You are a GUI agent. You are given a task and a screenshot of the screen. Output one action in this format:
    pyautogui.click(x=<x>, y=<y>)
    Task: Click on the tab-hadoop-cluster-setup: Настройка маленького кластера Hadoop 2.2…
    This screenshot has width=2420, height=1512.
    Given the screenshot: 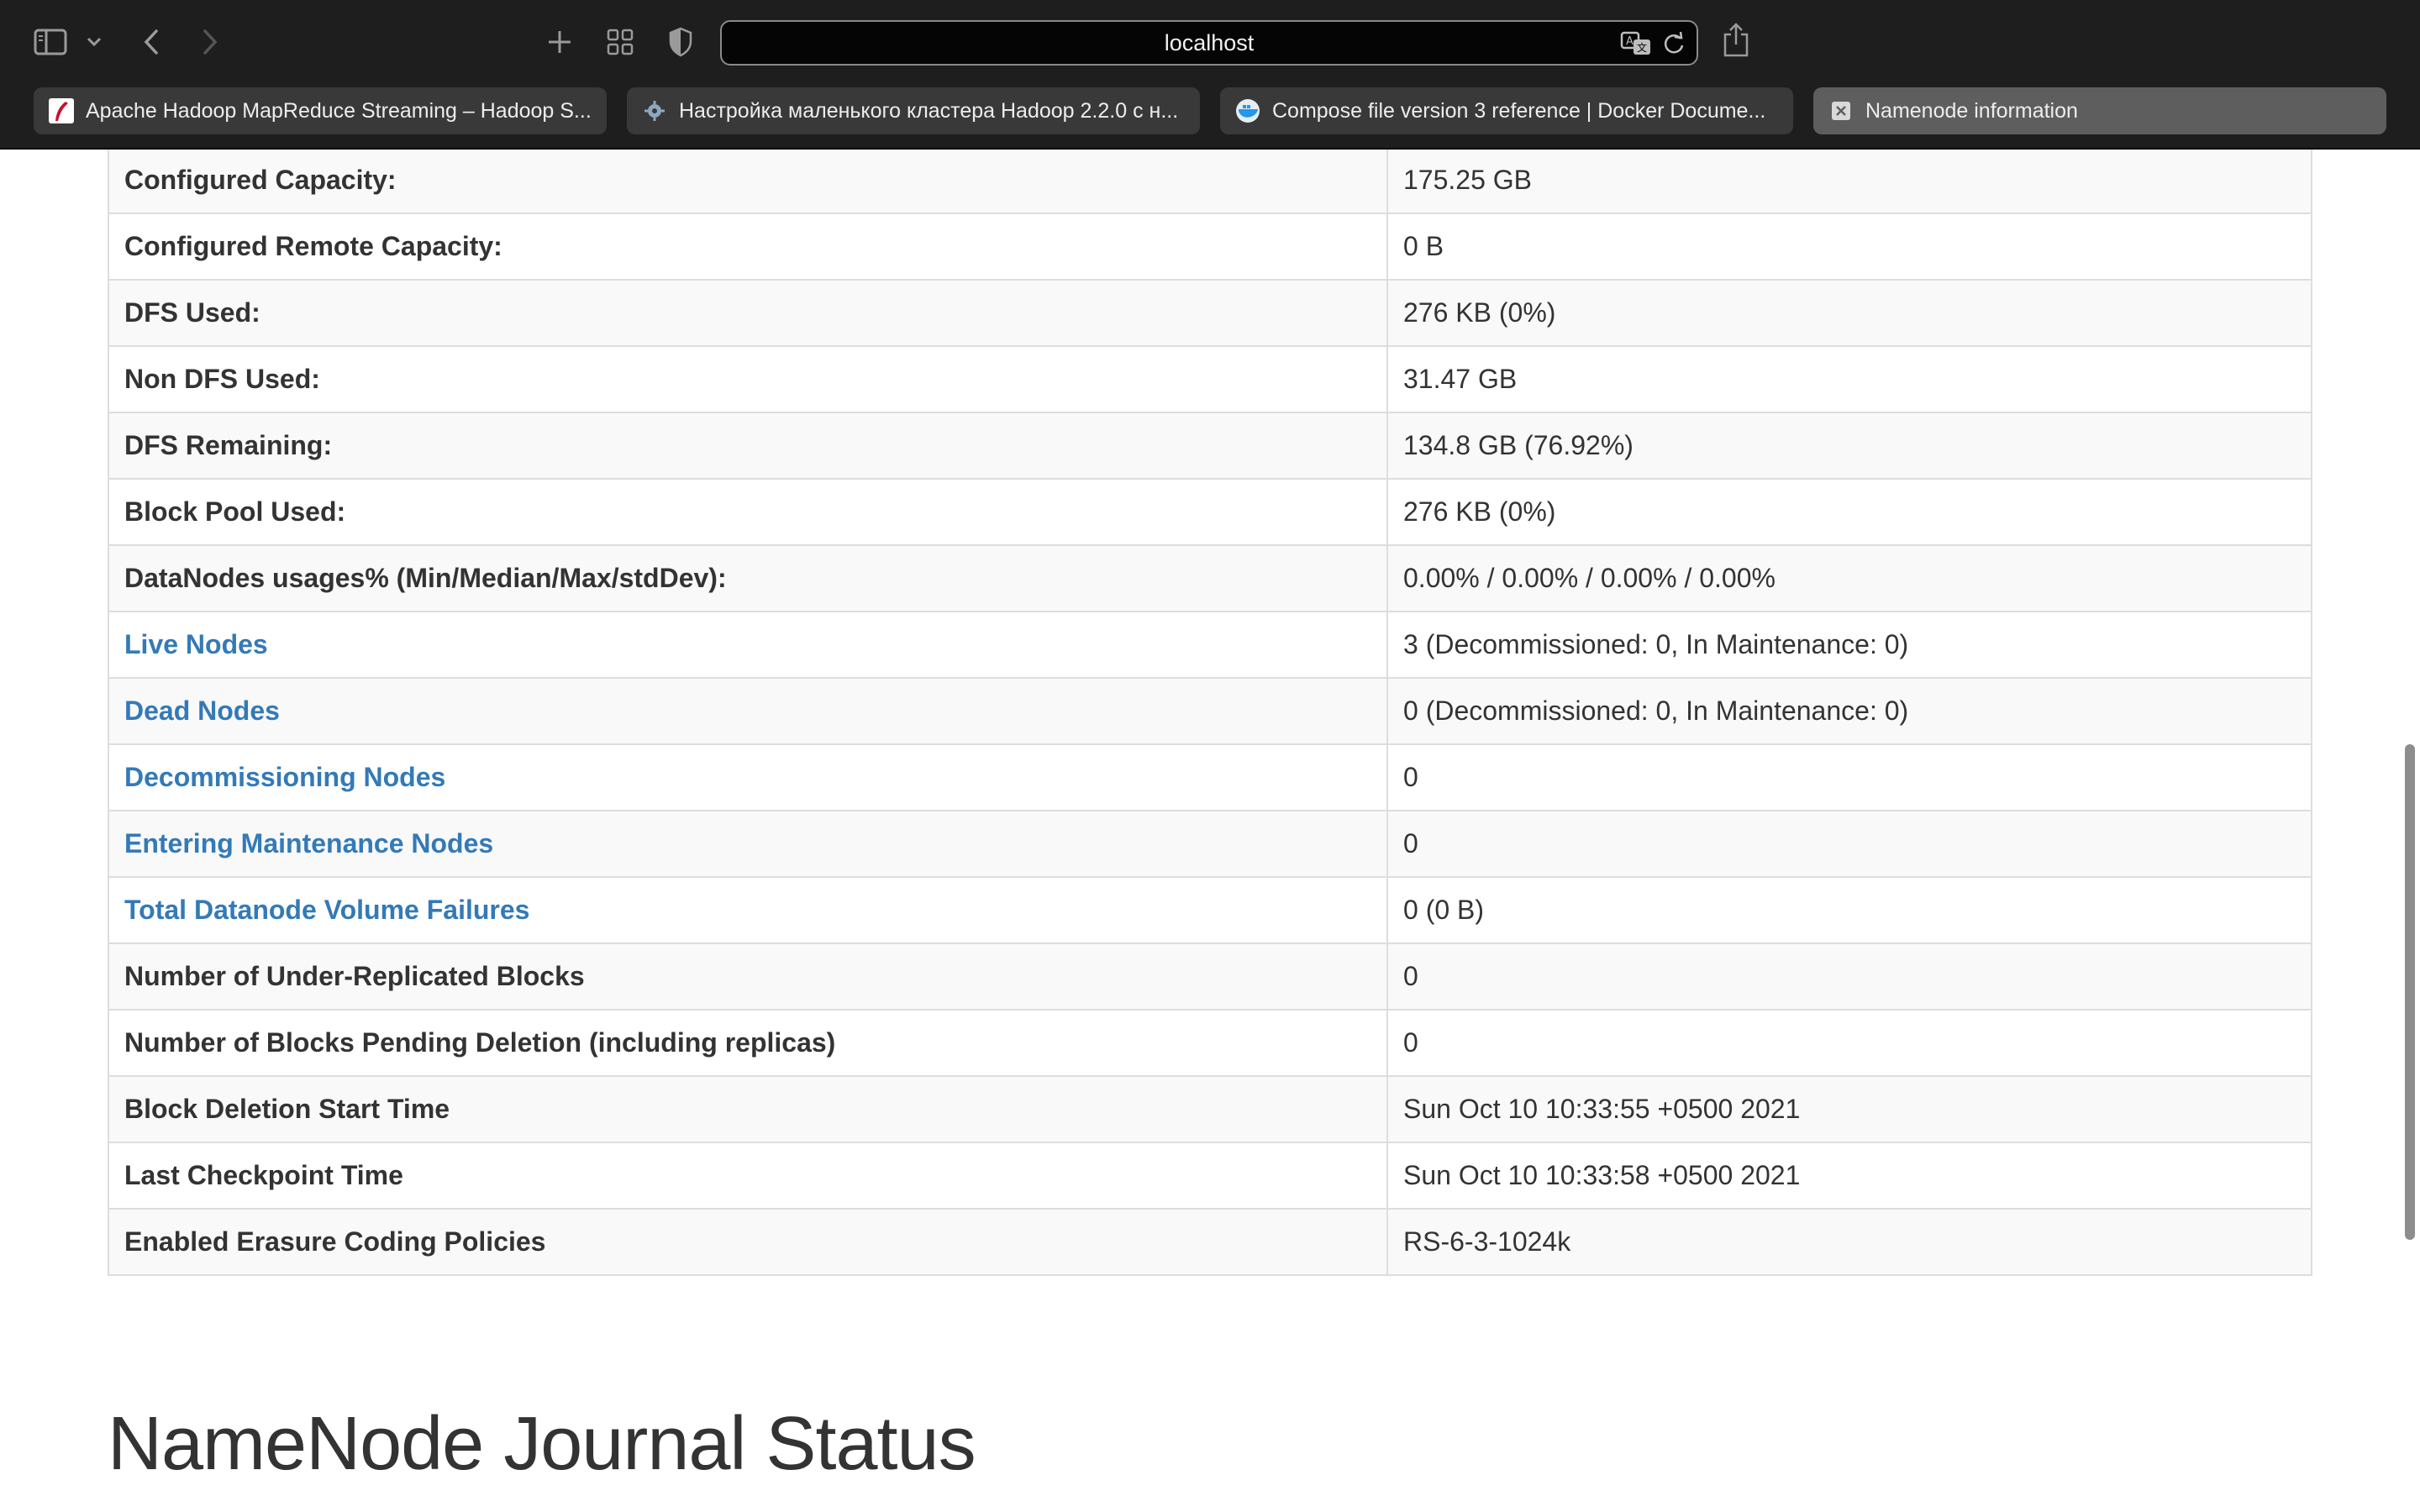 What is the action you would take?
    pyautogui.click(x=913, y=110)
    